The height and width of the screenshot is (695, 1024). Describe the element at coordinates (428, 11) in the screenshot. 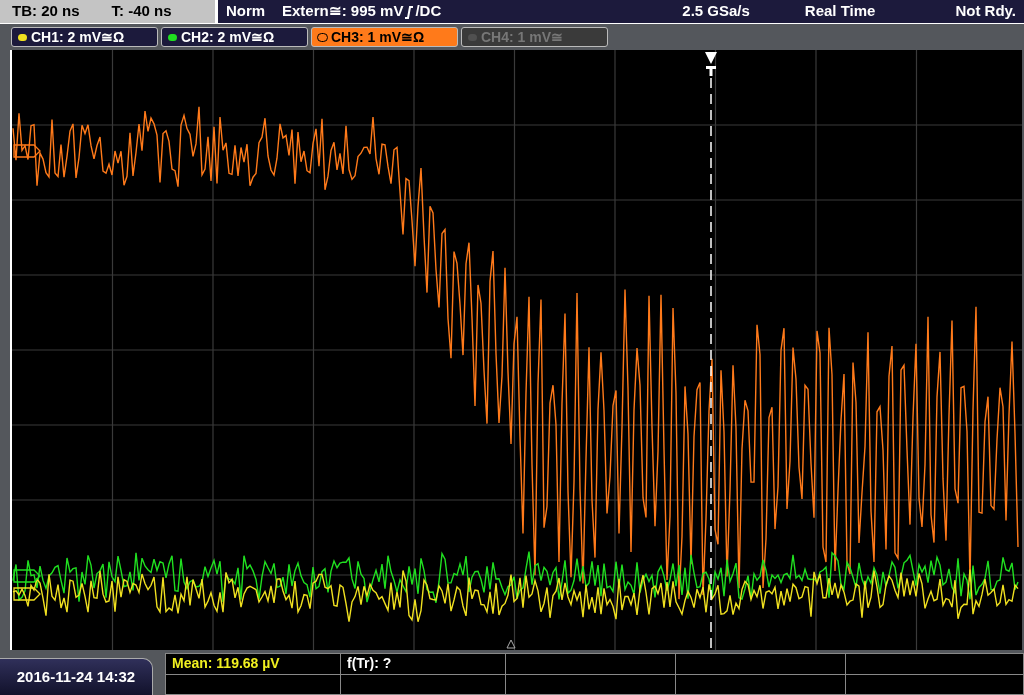

I see `coupling-label: /DC` at that location.